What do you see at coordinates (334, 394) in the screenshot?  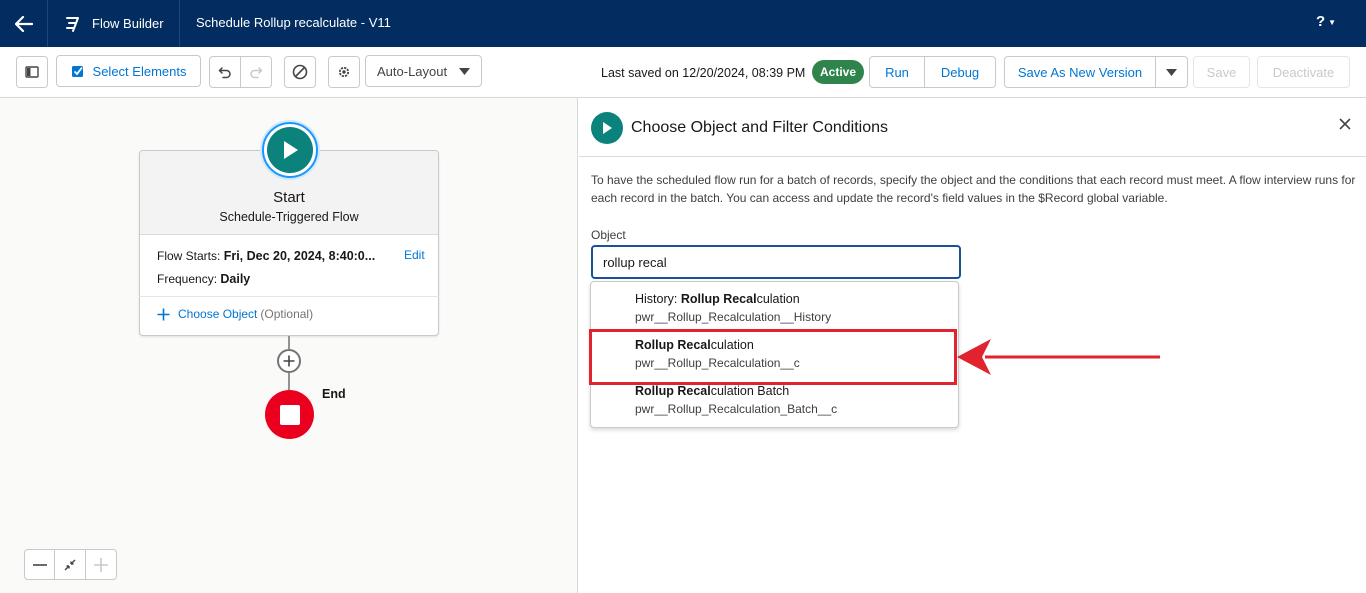 I see `end-label: End` at bounding box center [334, 394].